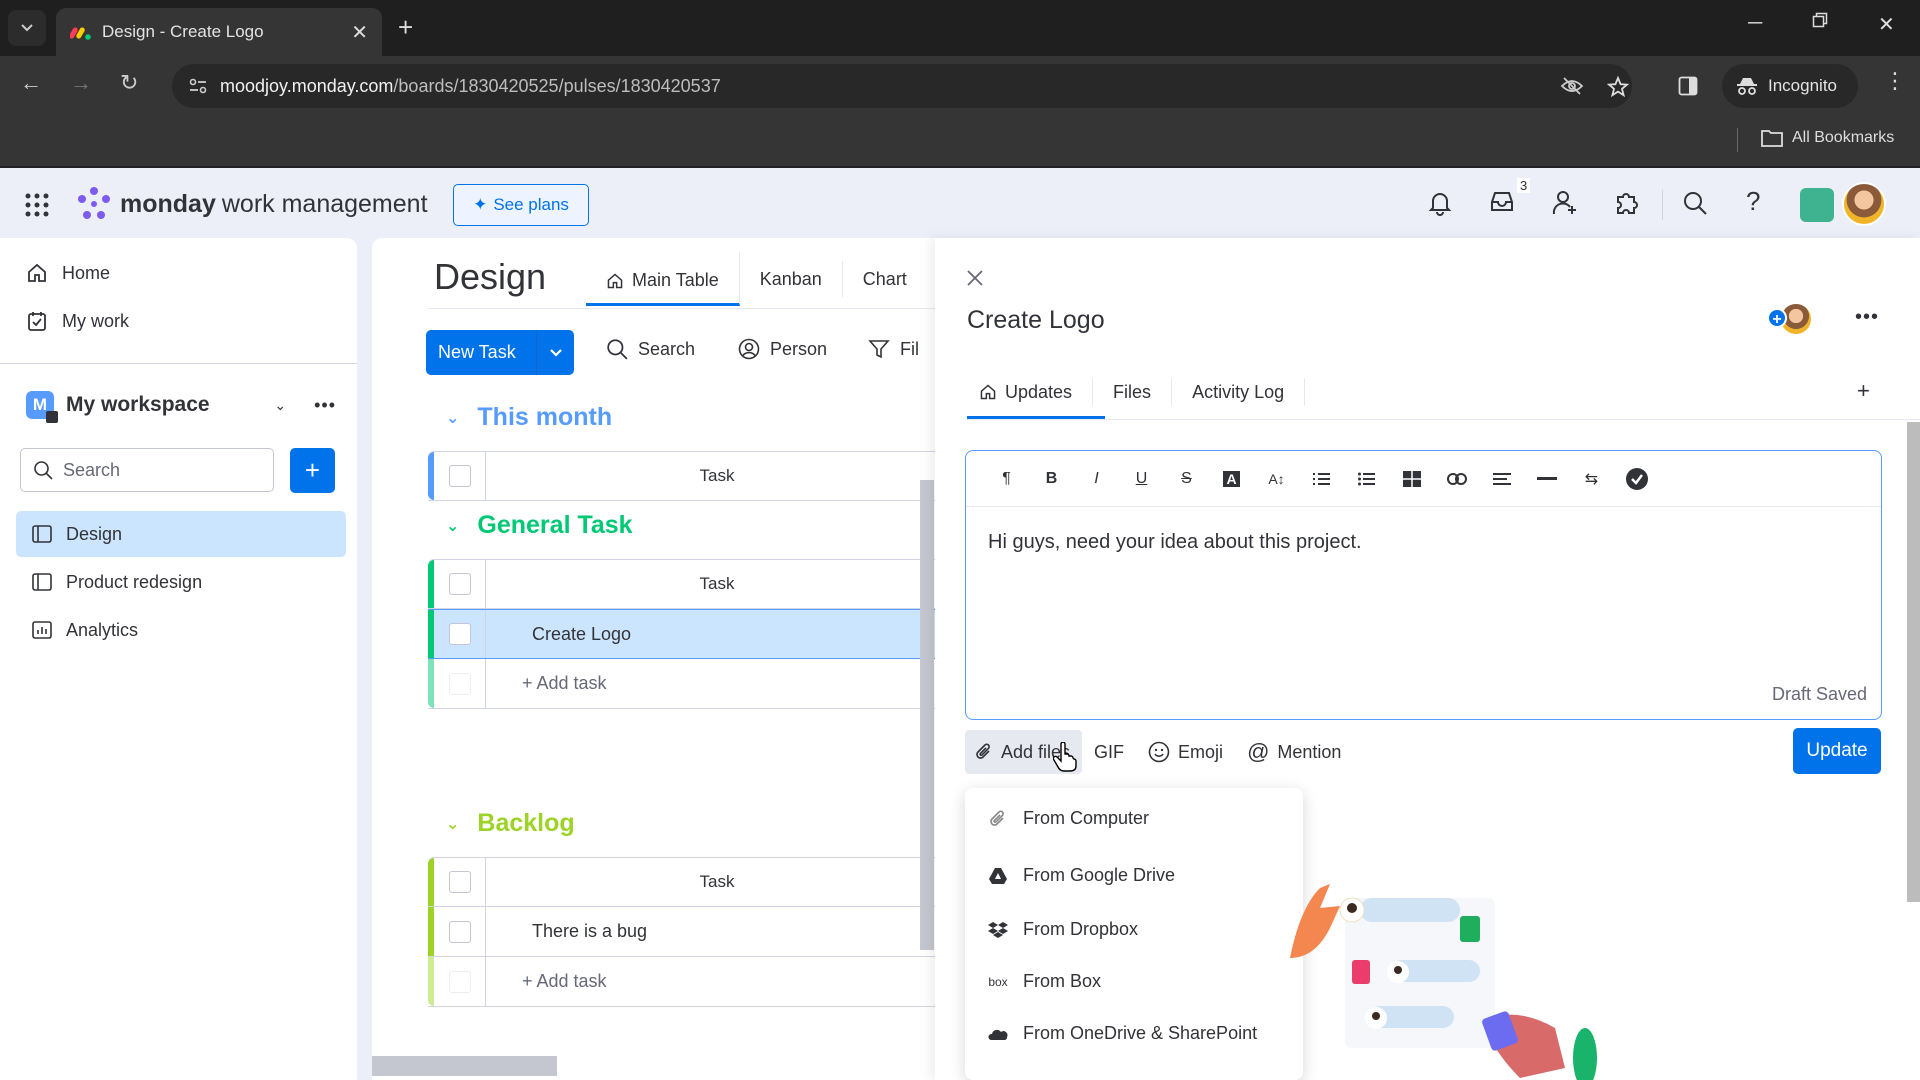  What do you see at coordinates (219, 32) in the screenshot?
I see `browser-tab-active: Design - Create Logo ✕` at bounding box center [219, 32].